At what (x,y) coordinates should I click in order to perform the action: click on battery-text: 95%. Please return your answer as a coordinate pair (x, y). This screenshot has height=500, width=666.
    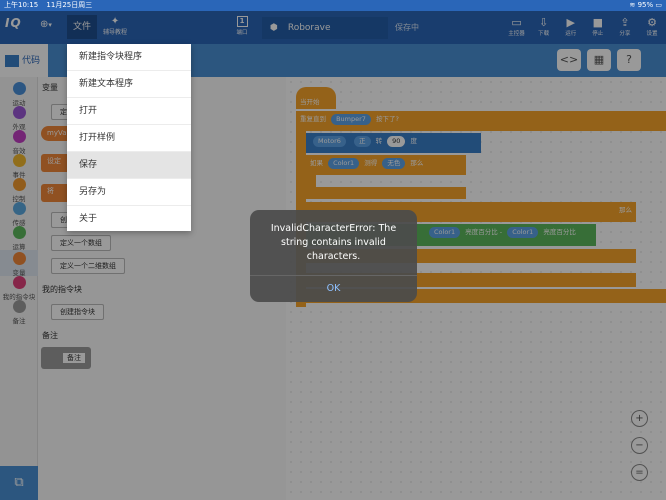
    Looking at the image, I should click on (645, 5).